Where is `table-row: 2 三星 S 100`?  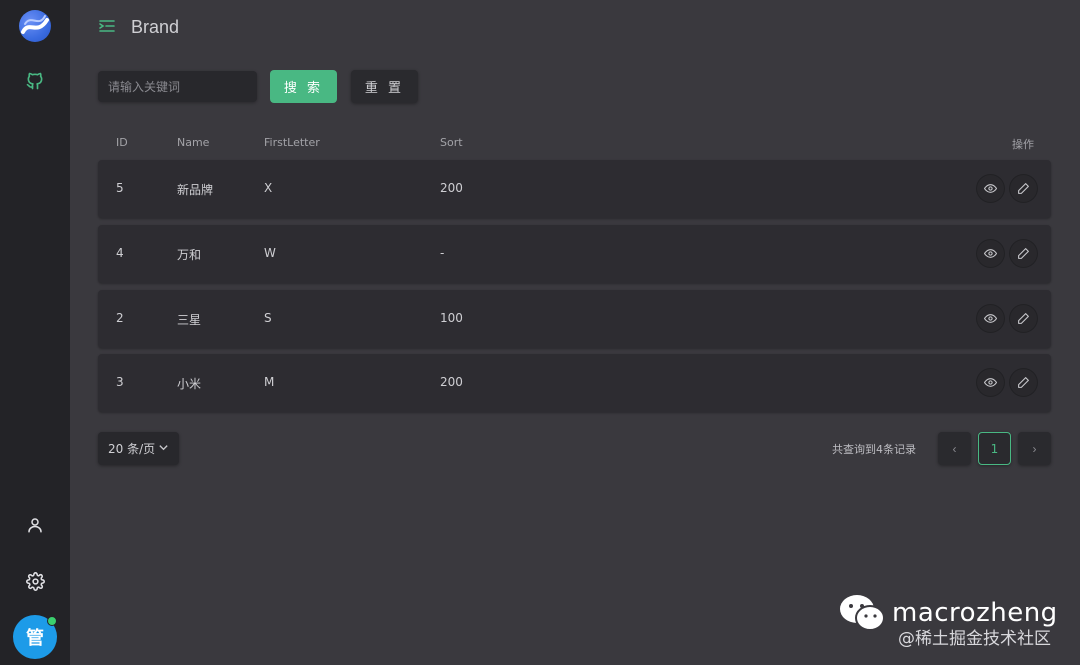 table-row: 2 三星 S 100 is located at coordinates (574, 319).